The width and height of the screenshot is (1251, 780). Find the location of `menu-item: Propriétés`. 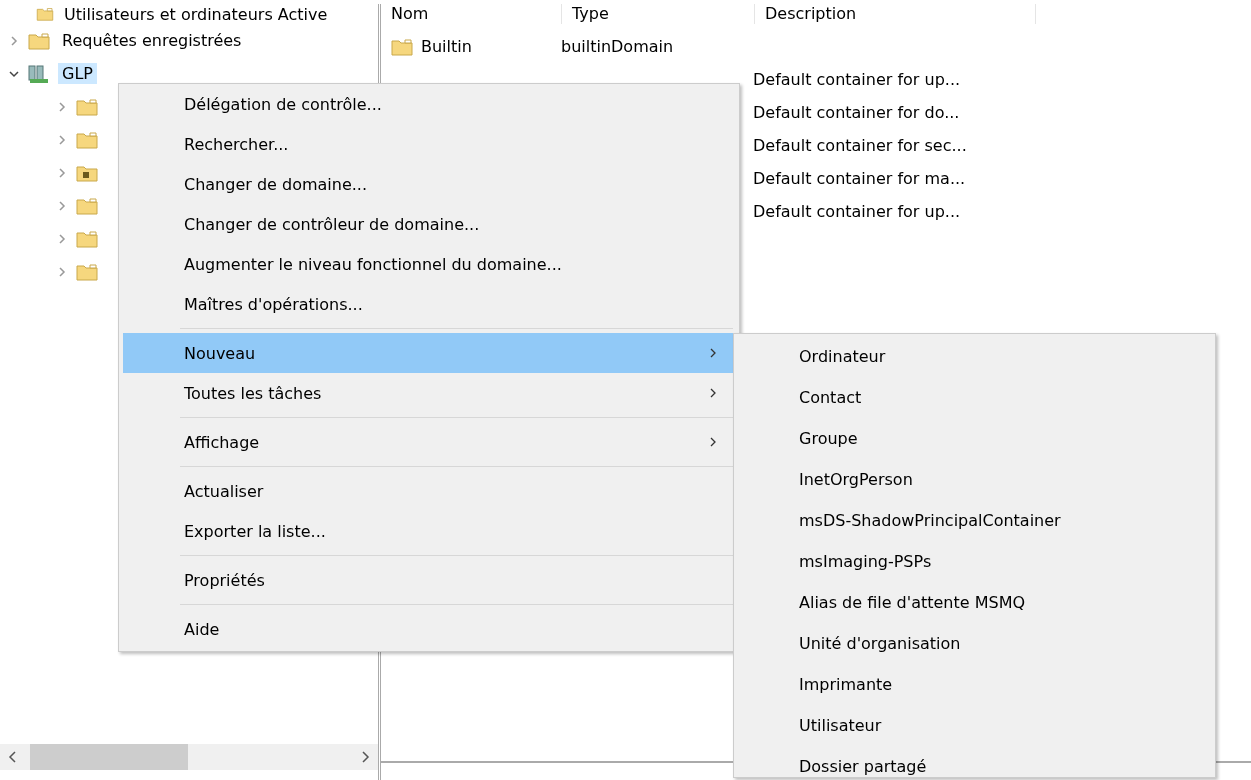

menu-item: Propriétés is located at coordinates (429, 580).